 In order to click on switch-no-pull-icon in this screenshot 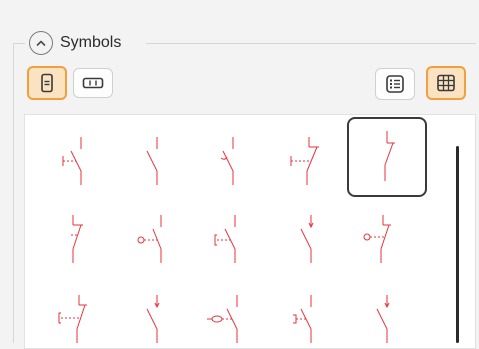, I will do `click(225, 239)`.